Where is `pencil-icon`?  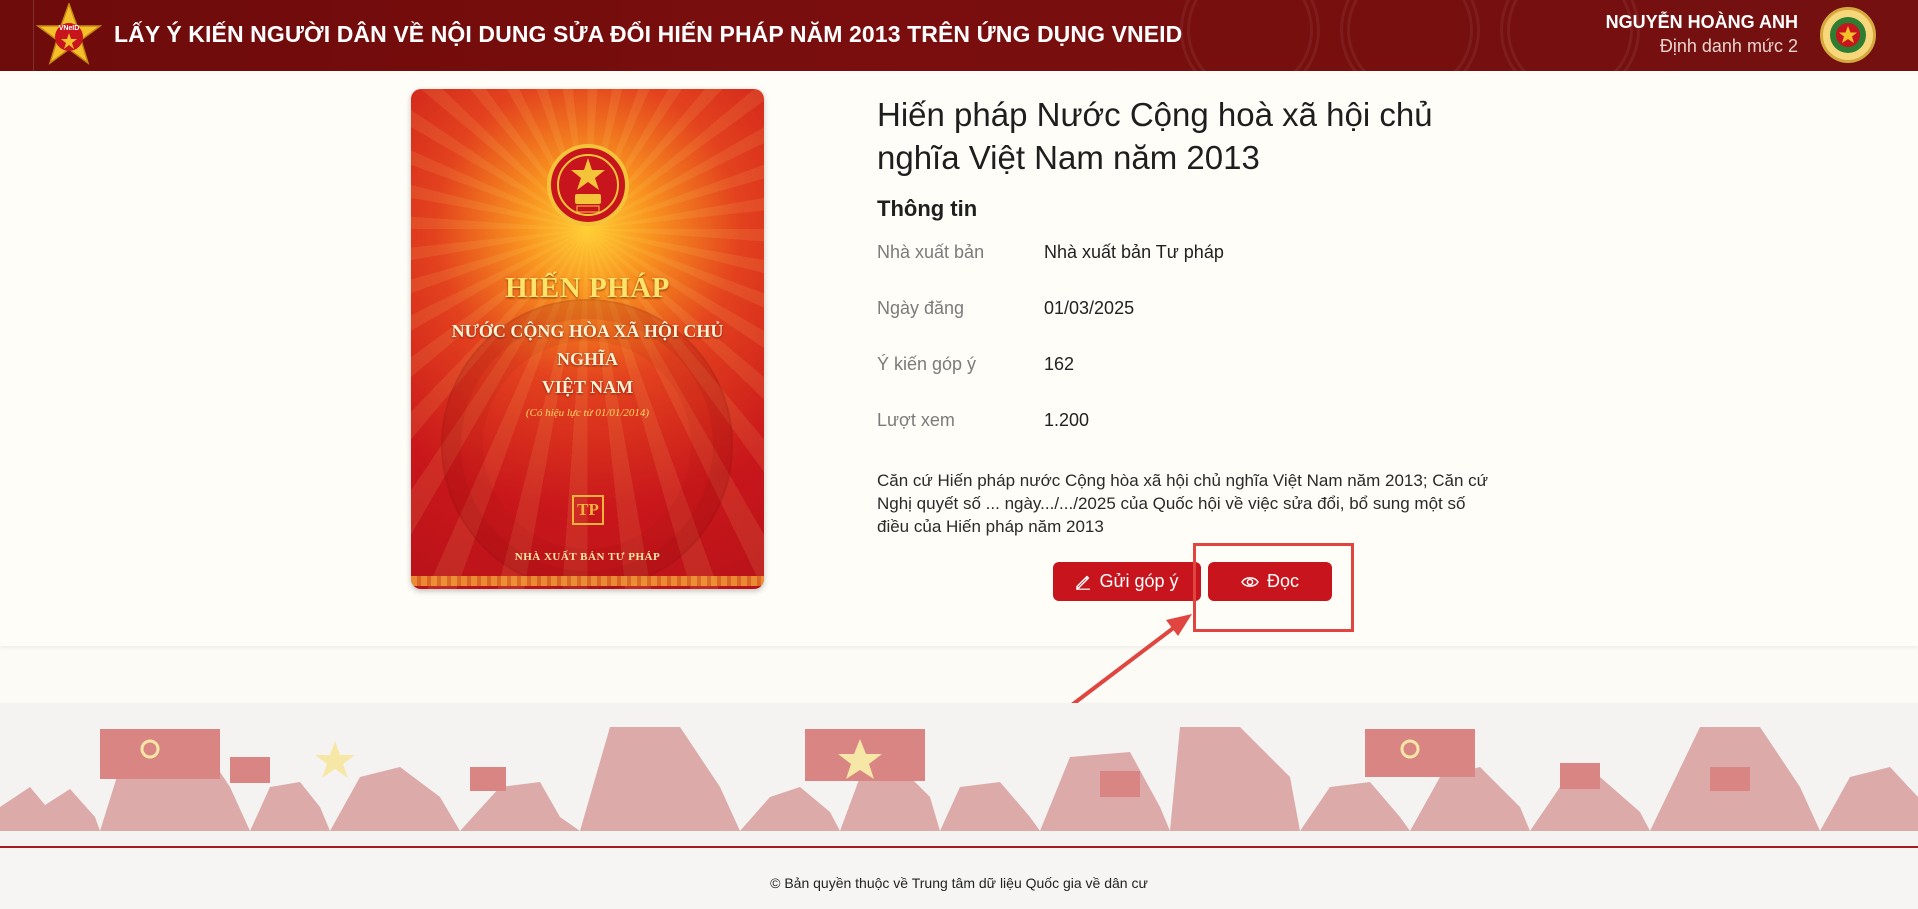 pencil-icon is located at coordinates (1083, 582).